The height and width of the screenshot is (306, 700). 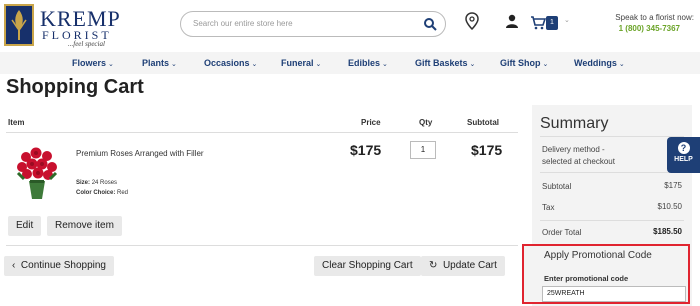 What do you see at coordinates (557, 186) in the screenshot?
I see `summary-subtotal-label: Subtotal` at bounding box center [557, 186].